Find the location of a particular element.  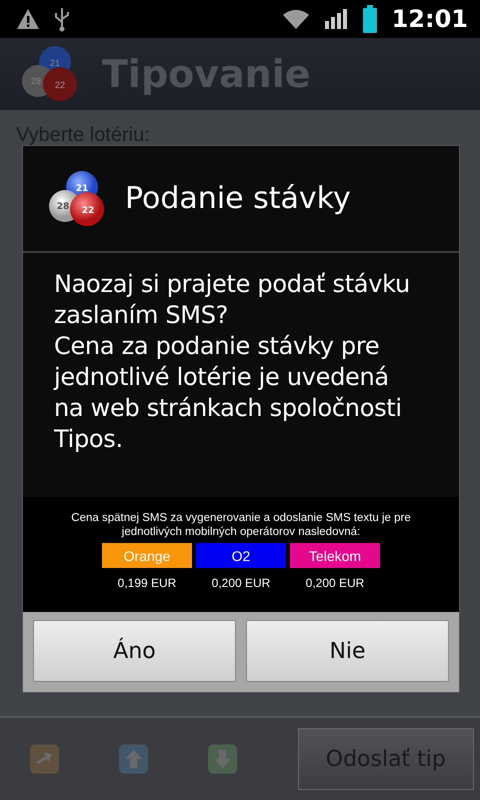

wifi-icon is located at coordinates (296, 19).